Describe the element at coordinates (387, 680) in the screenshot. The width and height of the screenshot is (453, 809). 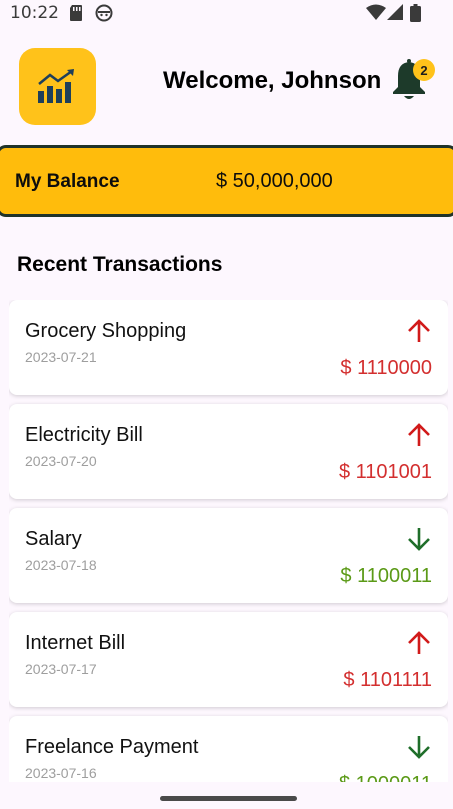
I see `transaction-amount: $ 1101111` at that location.